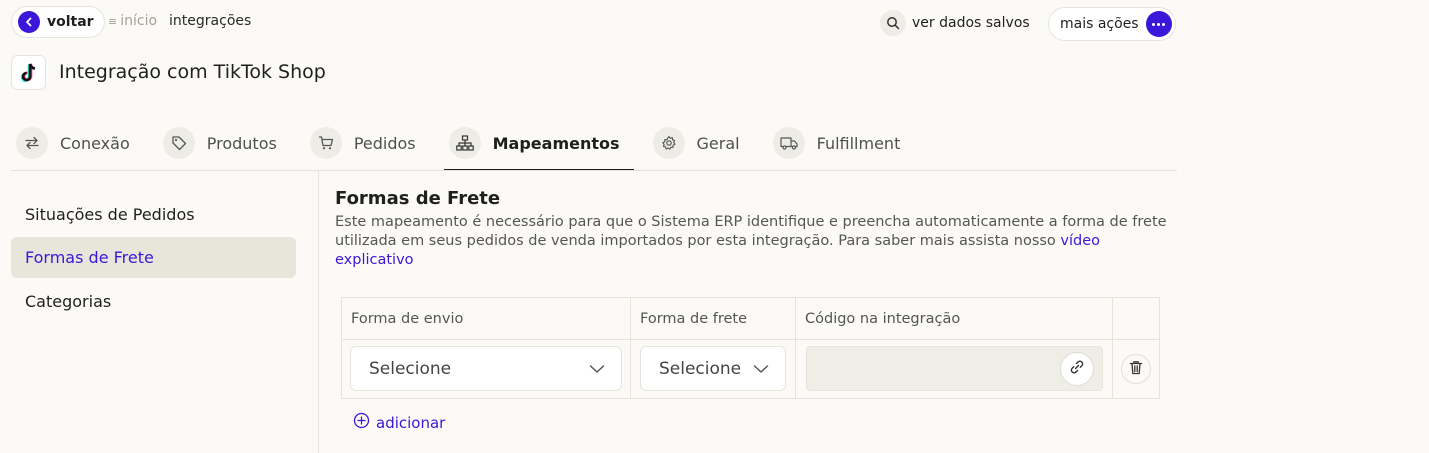  What do you see at coordinates (410, 368) in the screenshot?
I see `shipping-method-value: Selecione` at bounding box center [410, 368].